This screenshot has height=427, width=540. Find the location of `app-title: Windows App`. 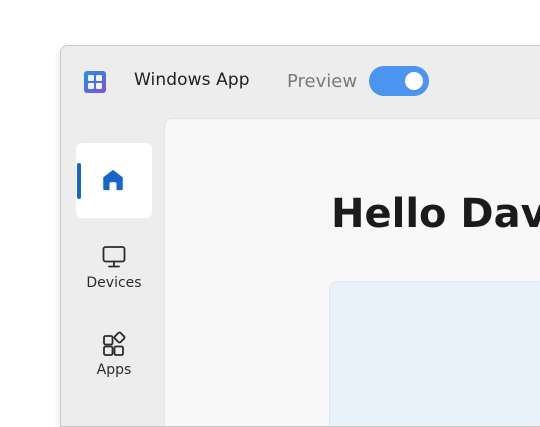

app-title: Windows App is located at coordinates (192, 80).